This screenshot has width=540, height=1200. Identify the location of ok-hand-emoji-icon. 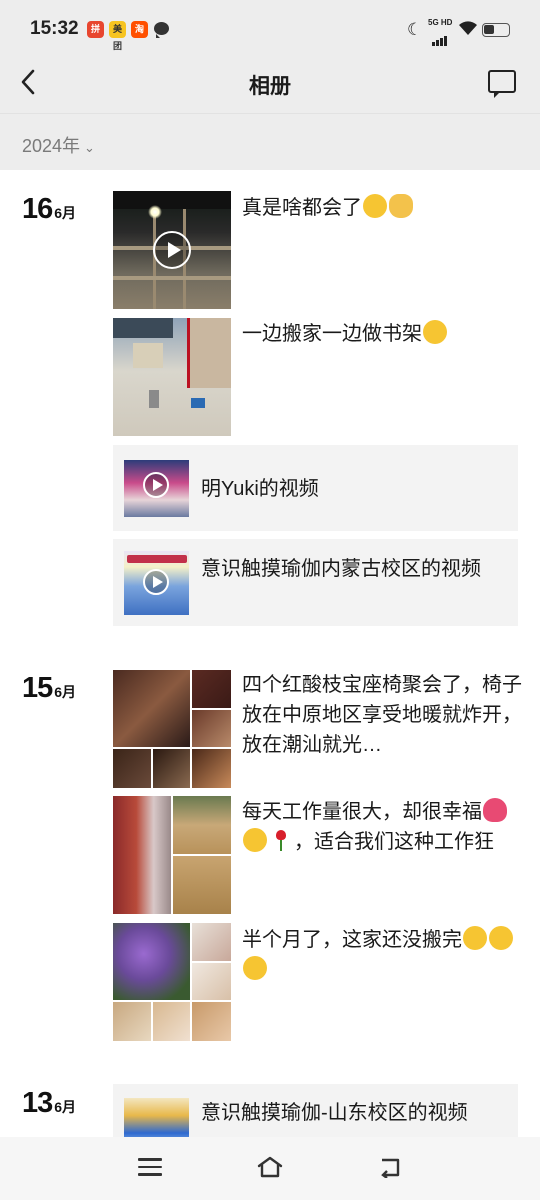
(401, 206).